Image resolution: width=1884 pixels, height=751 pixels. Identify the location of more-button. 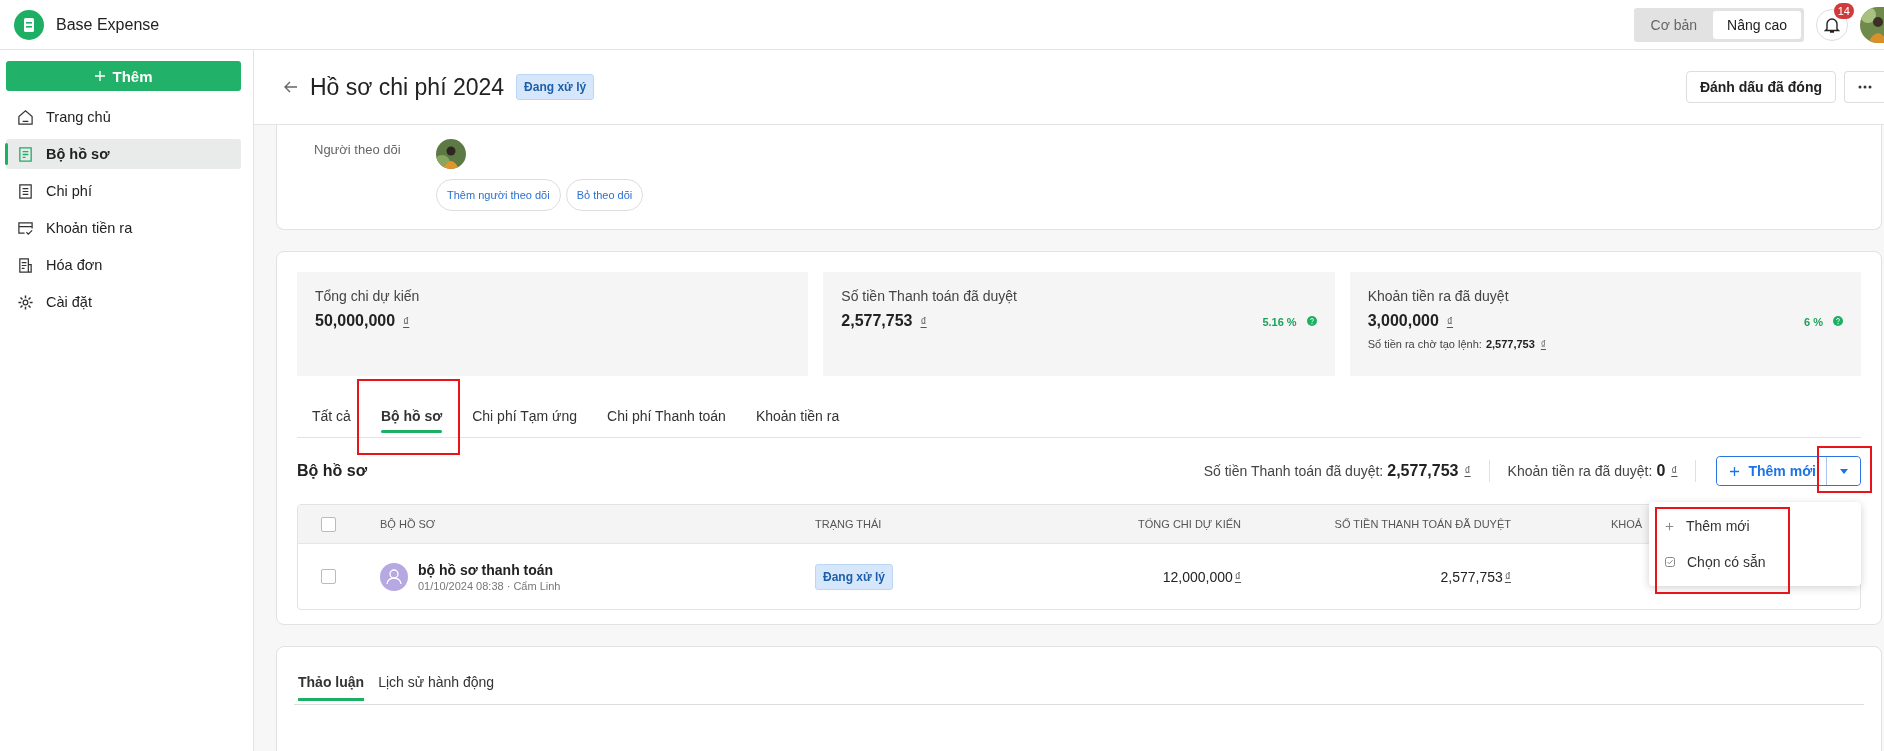
(1864, 87).